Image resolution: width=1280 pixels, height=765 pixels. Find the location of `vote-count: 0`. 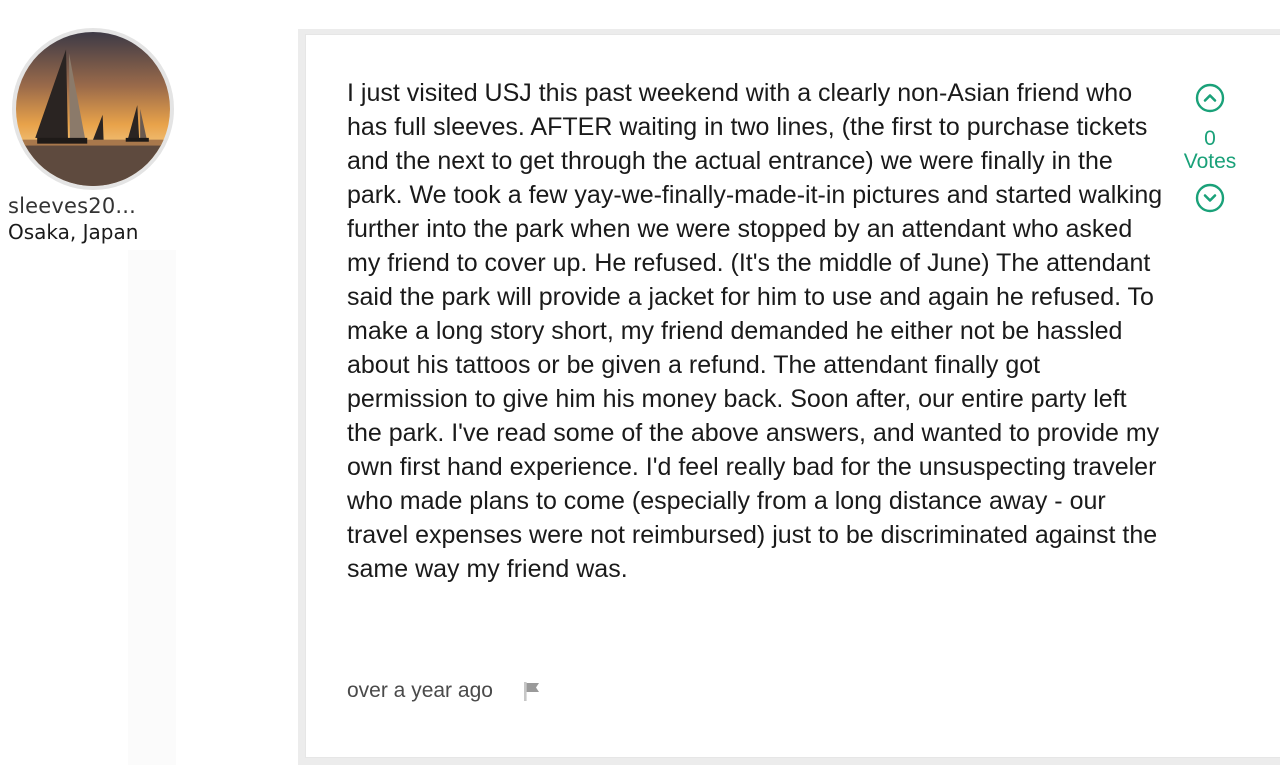

vote-count: 0 is located at coordinates (1210, 138).